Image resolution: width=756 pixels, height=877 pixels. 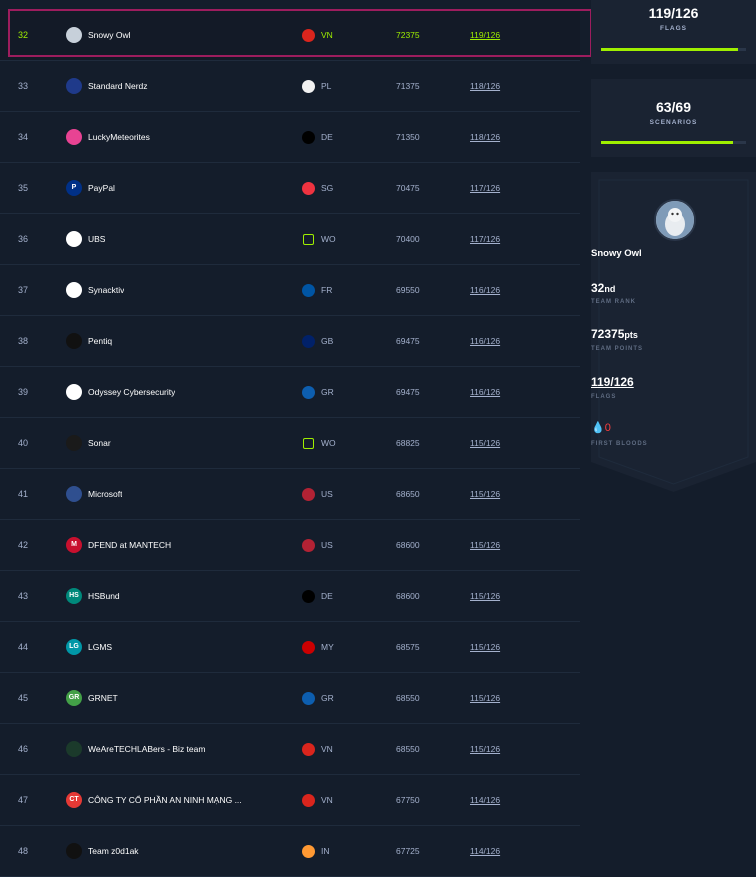 What do you see at coordinates (673, 118) in the screenshot?
I see `scenarios-summary-panel: 63/69 SCENARIOS` at bounding box center [673, 118].